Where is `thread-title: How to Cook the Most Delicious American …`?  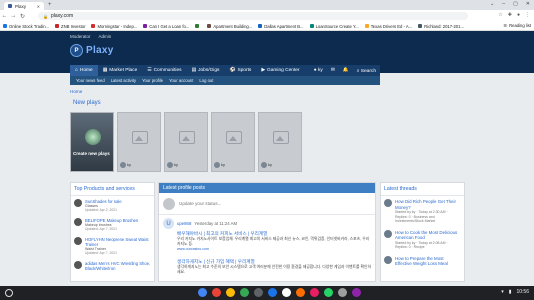 thread-title: How to Cook the Most Delicious American … is located at coordinates (428, 235).